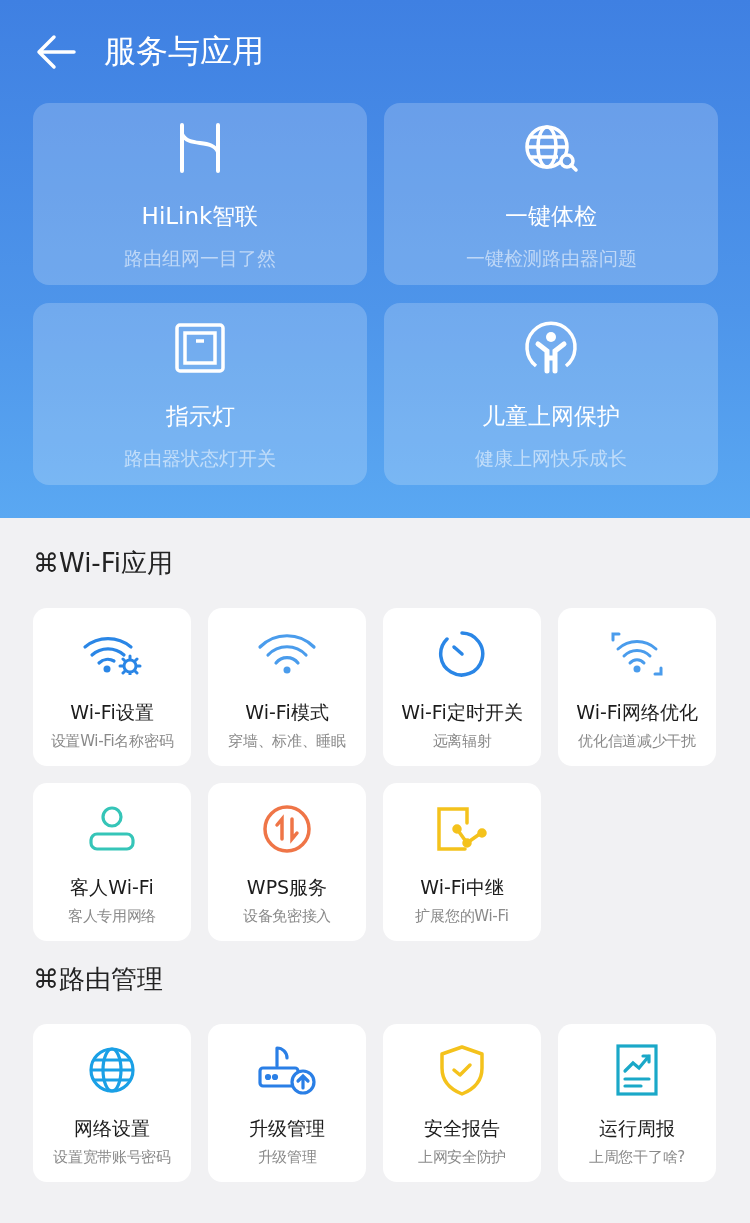 This screenshot has width=750, height=1223. What do you see at coordinates (287, 1157) in the screenshot?
I see `tile-subtitle: 升级管理` at bounding box center [287, 1157].